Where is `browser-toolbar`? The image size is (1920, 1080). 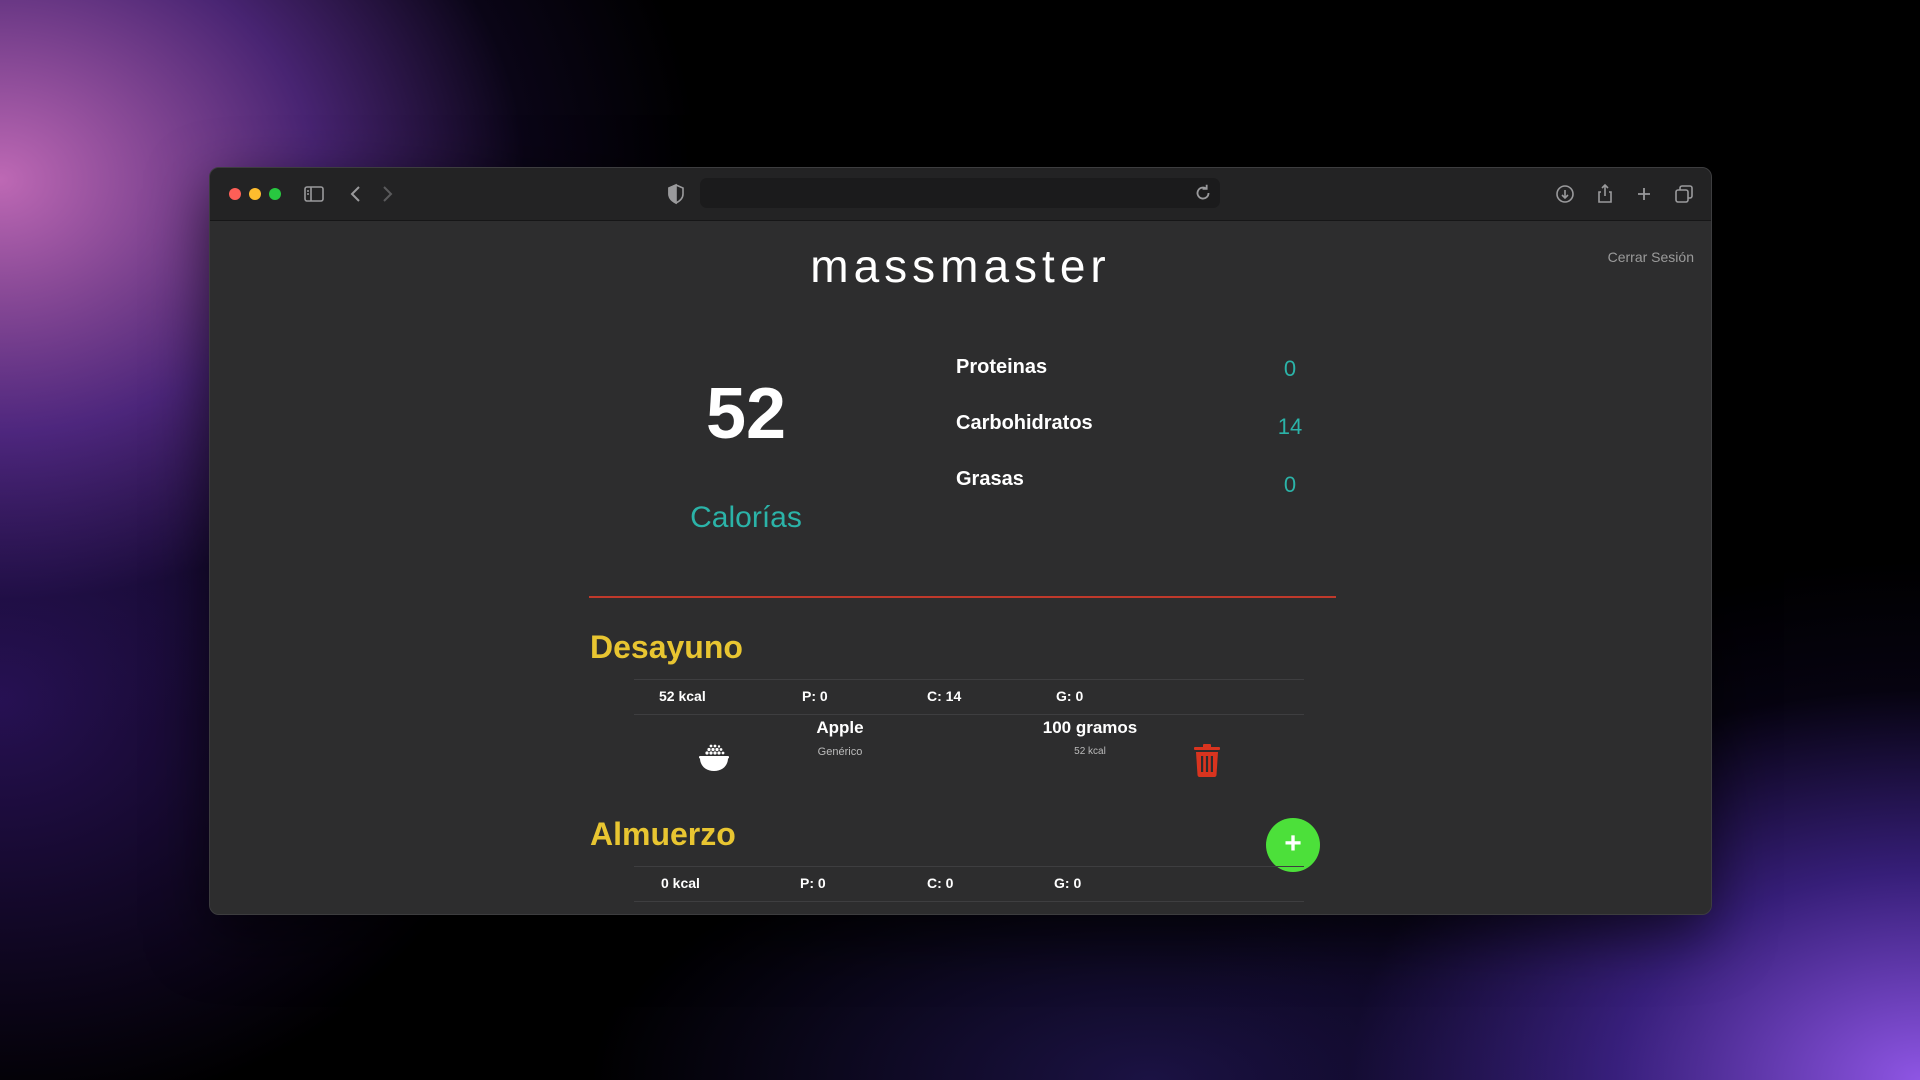 browser-toolbar is located at coordinates (960, 194).